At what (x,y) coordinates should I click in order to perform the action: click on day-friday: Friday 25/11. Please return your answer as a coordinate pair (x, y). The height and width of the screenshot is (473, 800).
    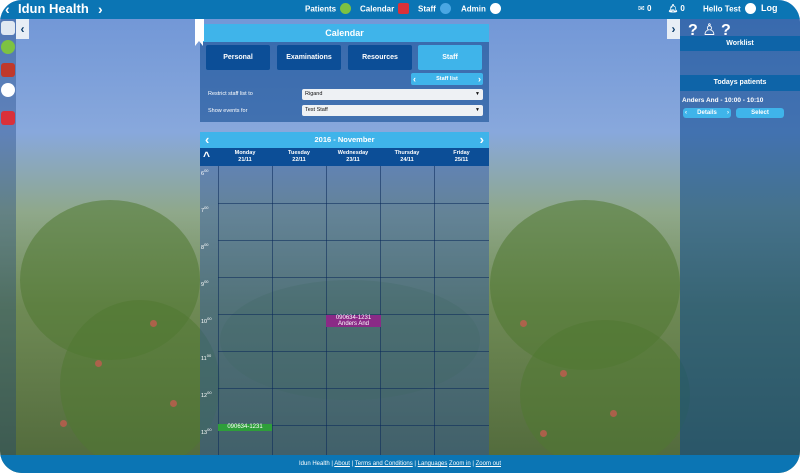
    Looking at the image, I should click on (461, 157).